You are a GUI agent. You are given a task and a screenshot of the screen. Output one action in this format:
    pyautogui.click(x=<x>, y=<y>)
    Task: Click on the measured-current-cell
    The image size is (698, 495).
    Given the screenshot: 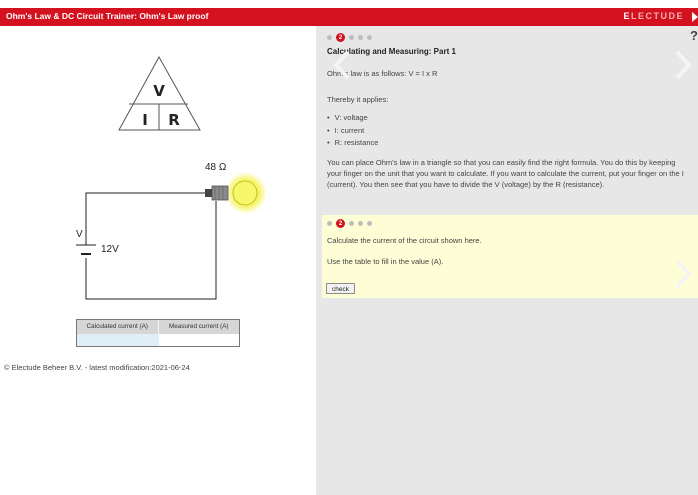 What is the action you would take?
    pyautogui.click(x=199, y=340)
    